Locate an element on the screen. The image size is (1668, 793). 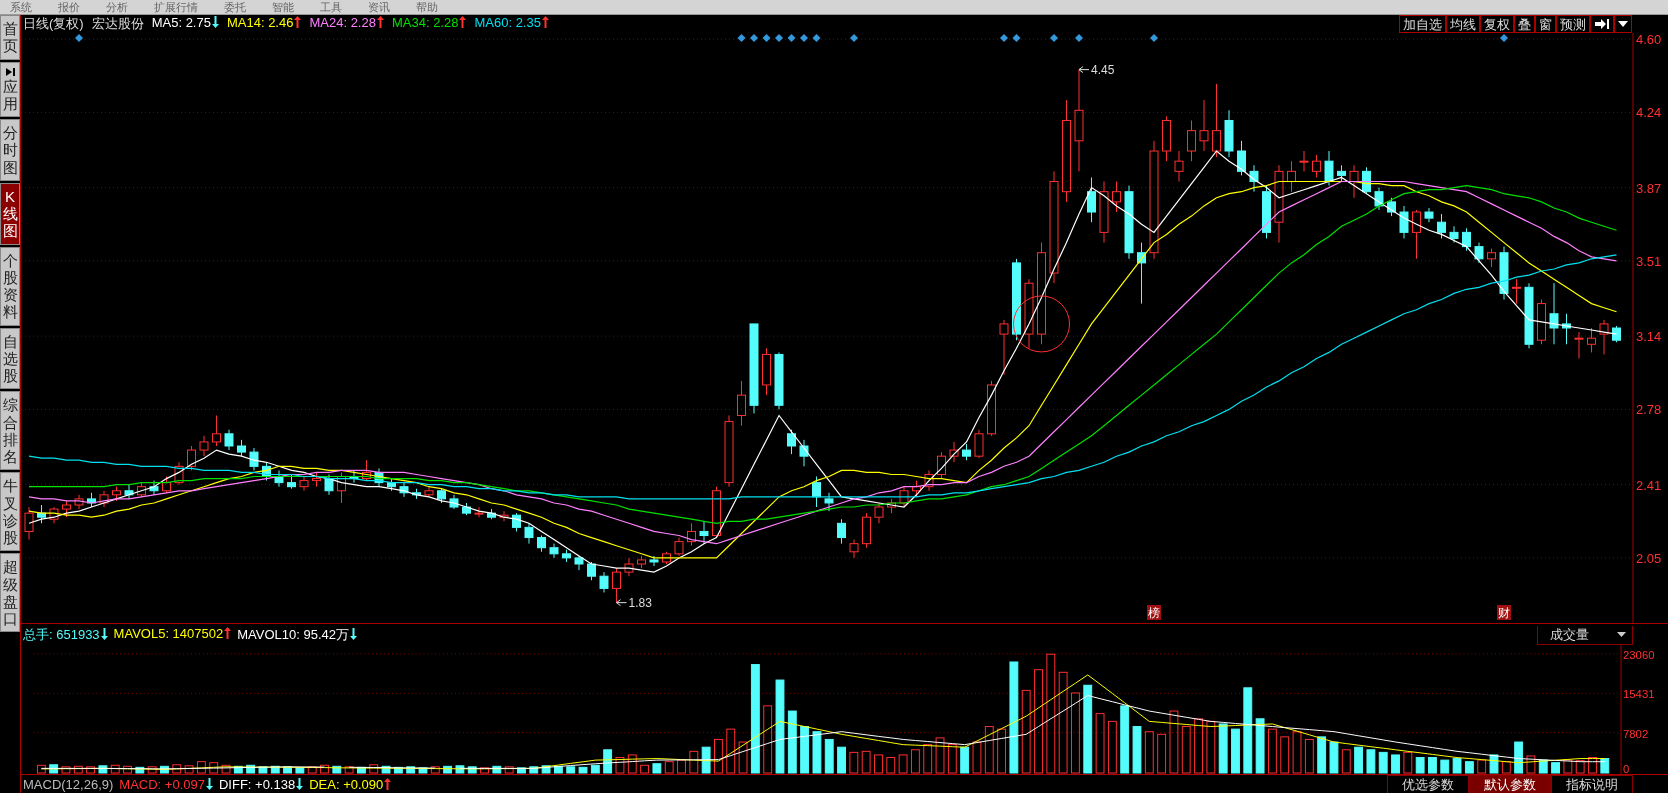
indicator-tab: 默认参数 is located at coordinates (1510, 784).